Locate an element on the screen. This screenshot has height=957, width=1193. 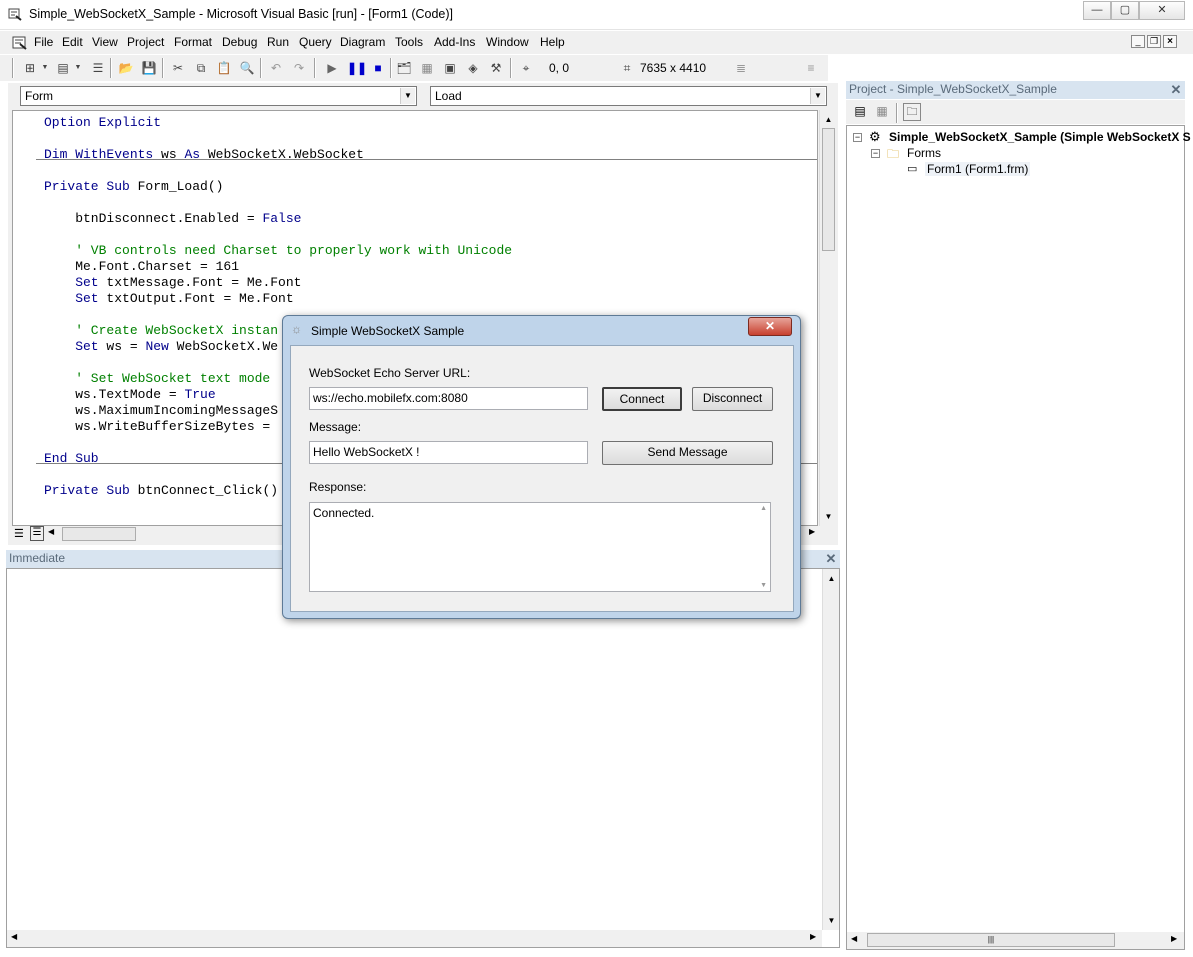
break-icon: ❚❚ is located at coordinates (357, 68).